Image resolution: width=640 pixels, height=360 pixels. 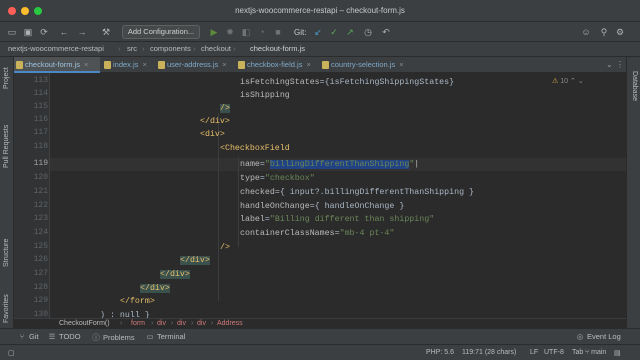 What do you see at coordinates (595, 352) in the screenshot?
I see `git-branch-widget: ⑂ main` at bounding box center [595, 352].